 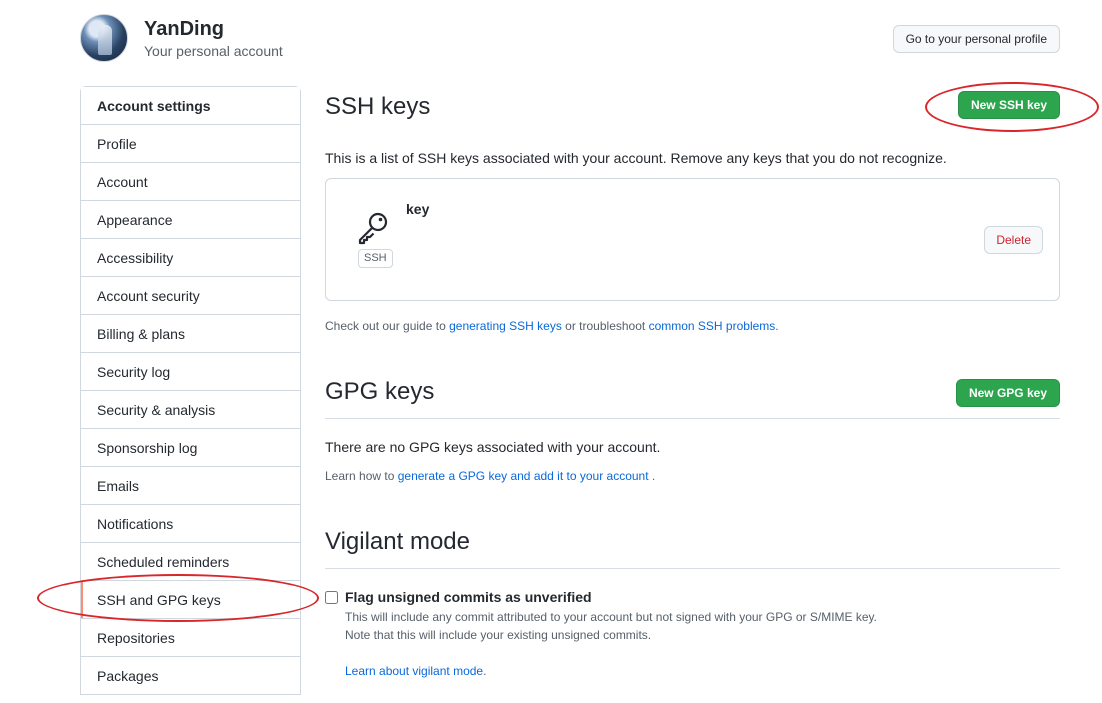 I want to click on vigilant-checkbox-row: Flag unsigned commits as unverified, so click(x=458, y=597).